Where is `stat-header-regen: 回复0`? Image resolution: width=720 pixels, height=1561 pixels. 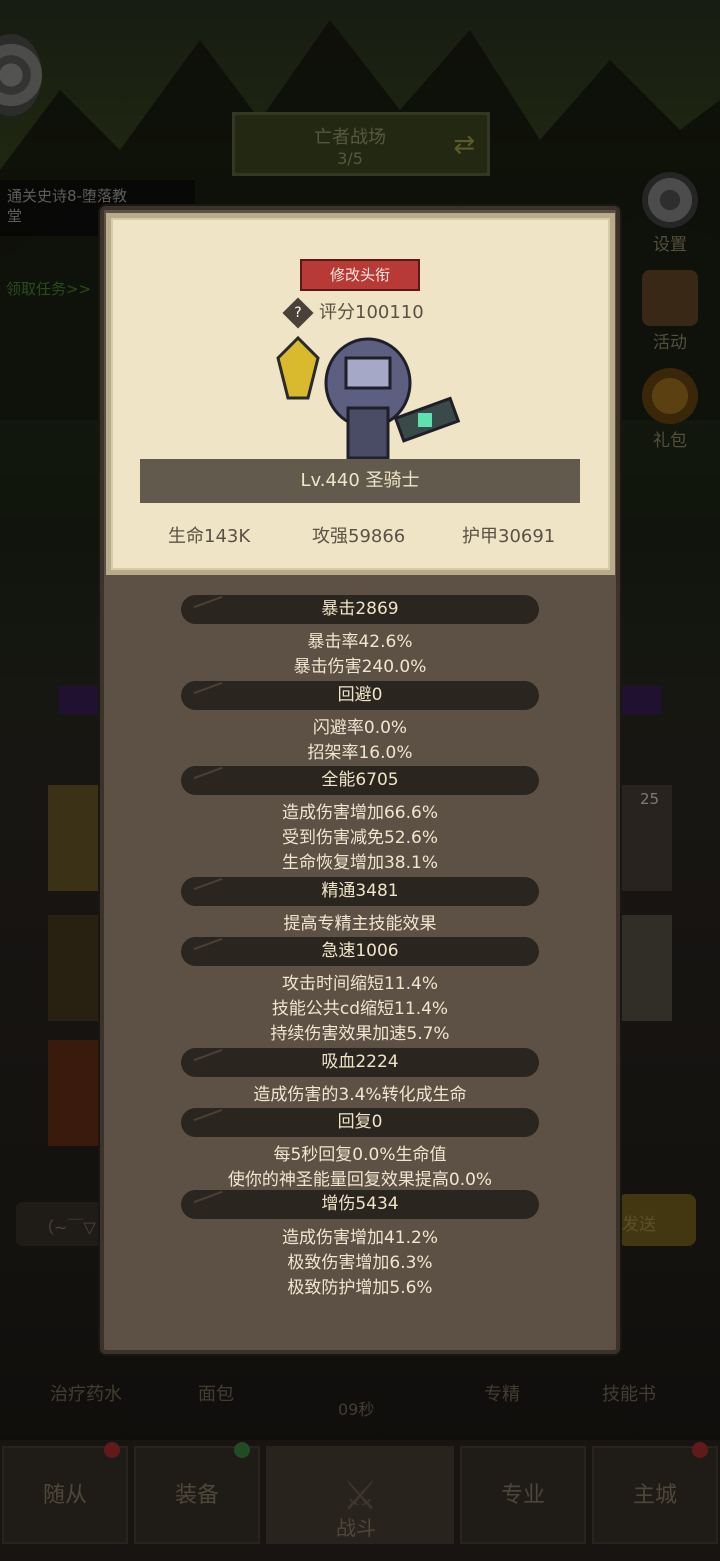
stat-header-regen: 回复0 is located at coordinates (360, 1122).